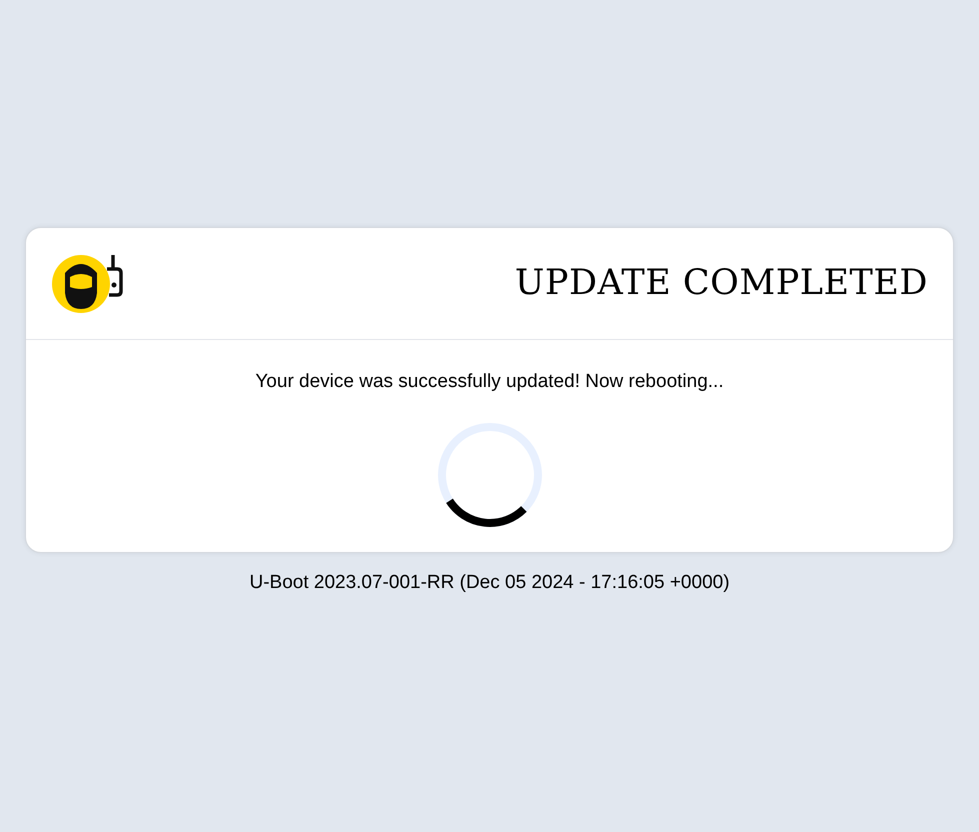 The width and height of the screenshot is (979, 832). What do you see at coordinates (721, 283) in the screenshot?
I see `page-title: UPDATE COMPLETED` at bounding box center [721, 283].